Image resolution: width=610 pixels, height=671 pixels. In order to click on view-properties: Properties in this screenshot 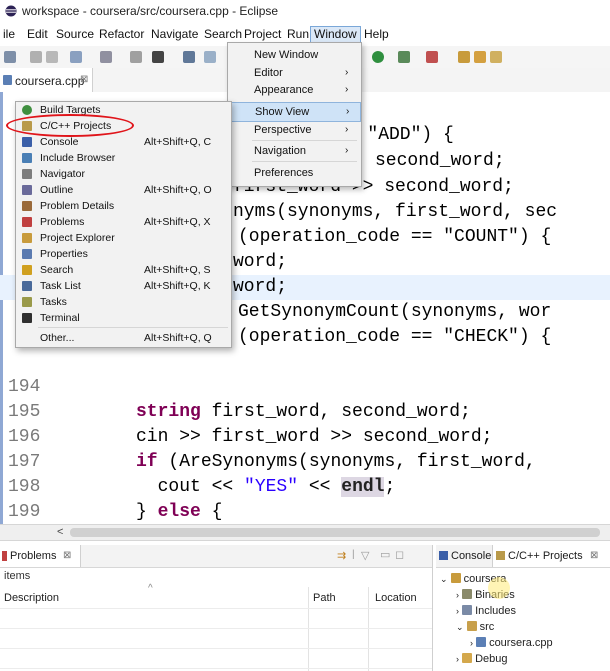, I will do `click(123, 254)`.